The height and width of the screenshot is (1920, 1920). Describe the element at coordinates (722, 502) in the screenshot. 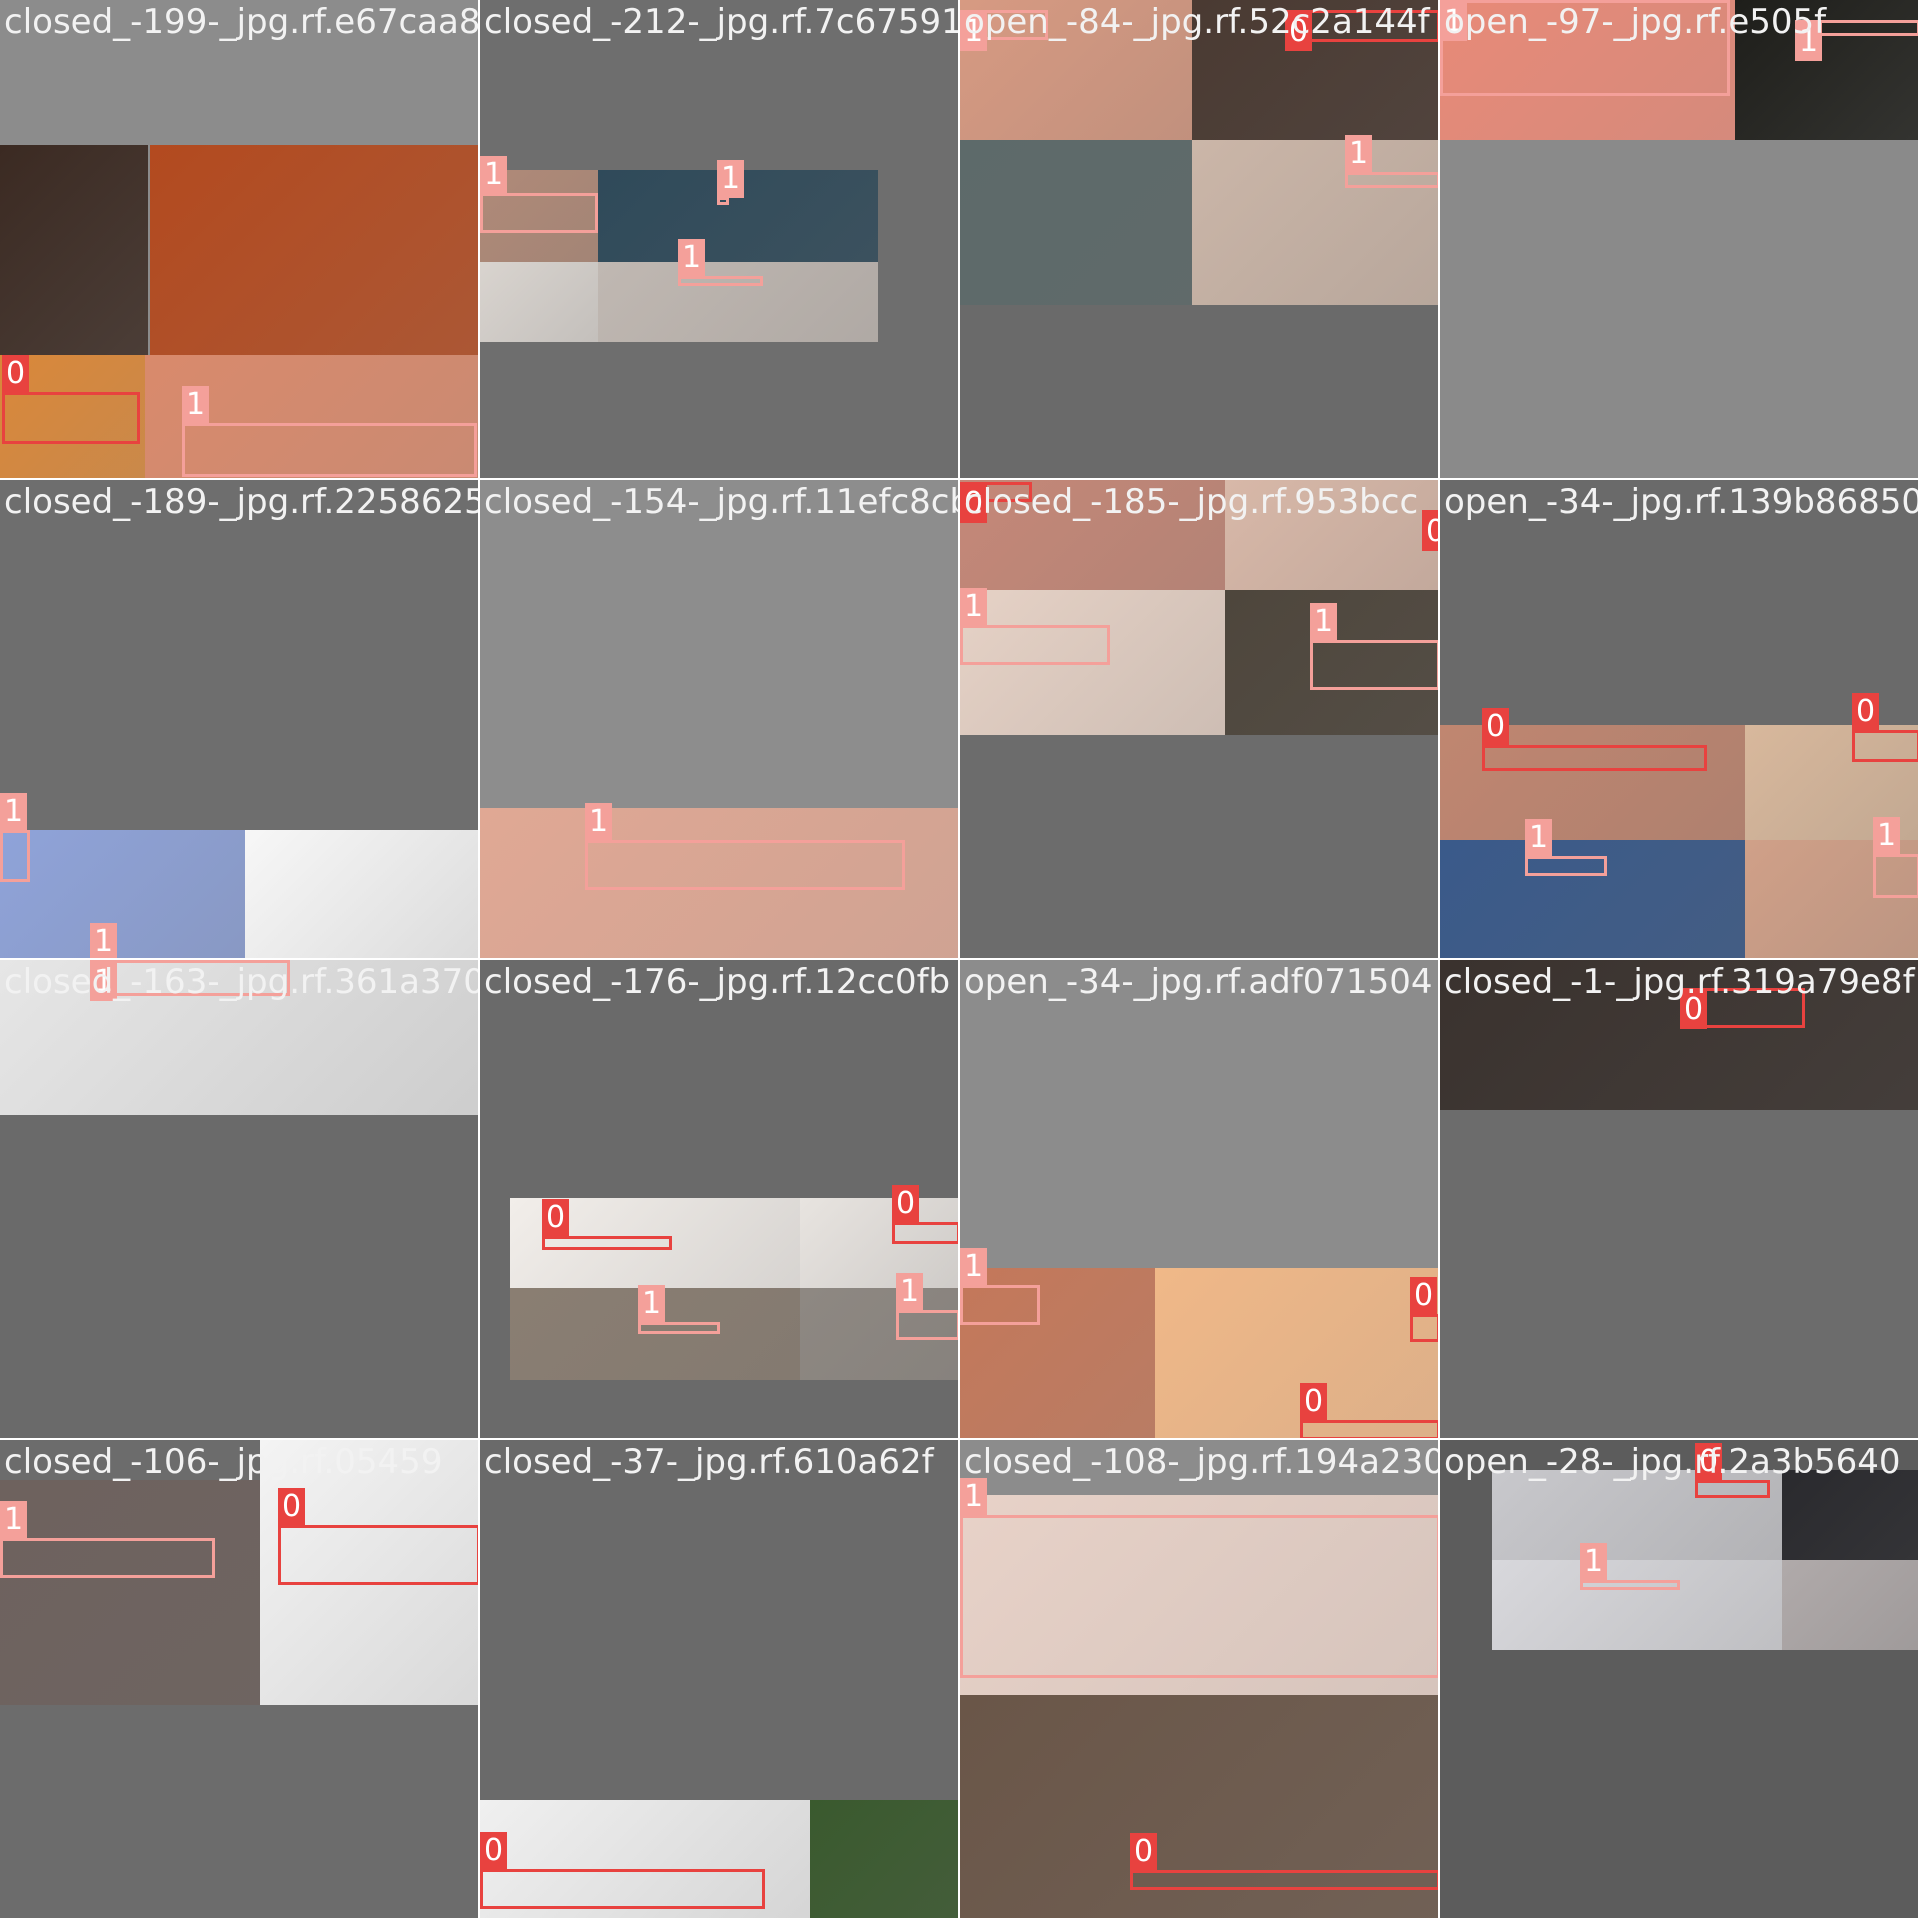

I see `tile-filename-label: closed_-154-_jpg.rf.11efc8cbb` at that location.